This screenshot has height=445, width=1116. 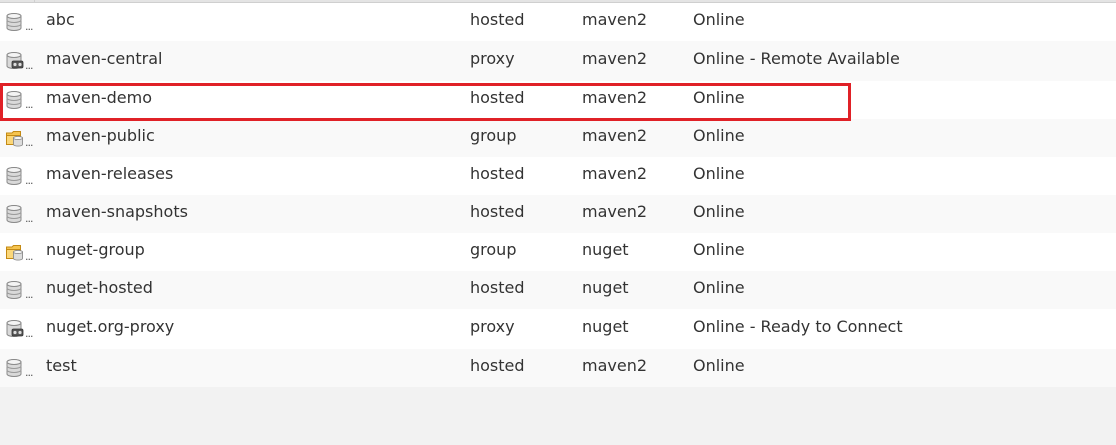 What do you see at coordinates (558, 100) in the screenshot?
I see `table-row: ... maven-demo hosted maven2 Online` at bounding box center [558, 100].